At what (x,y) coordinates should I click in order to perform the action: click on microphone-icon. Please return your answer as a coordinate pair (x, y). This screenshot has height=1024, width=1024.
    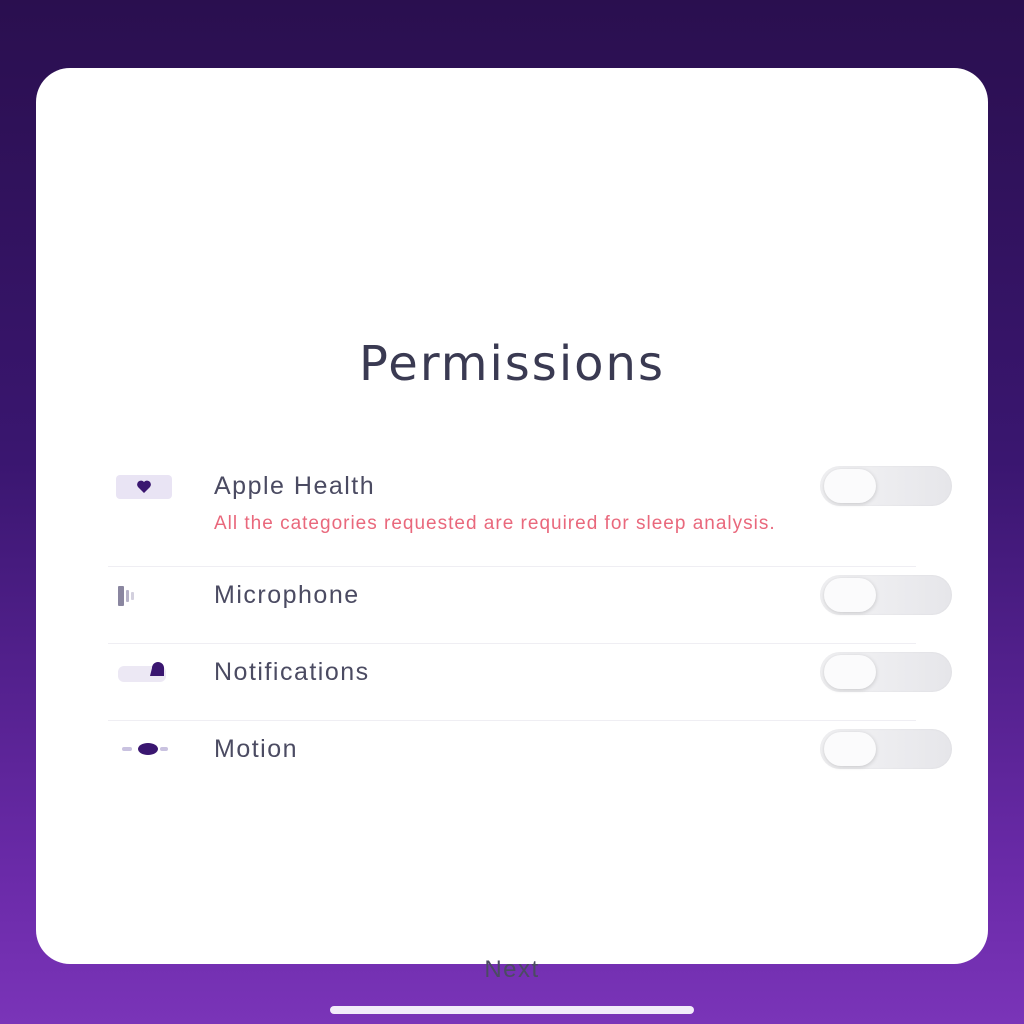
    Looking at the image, I should click on (144, 596).